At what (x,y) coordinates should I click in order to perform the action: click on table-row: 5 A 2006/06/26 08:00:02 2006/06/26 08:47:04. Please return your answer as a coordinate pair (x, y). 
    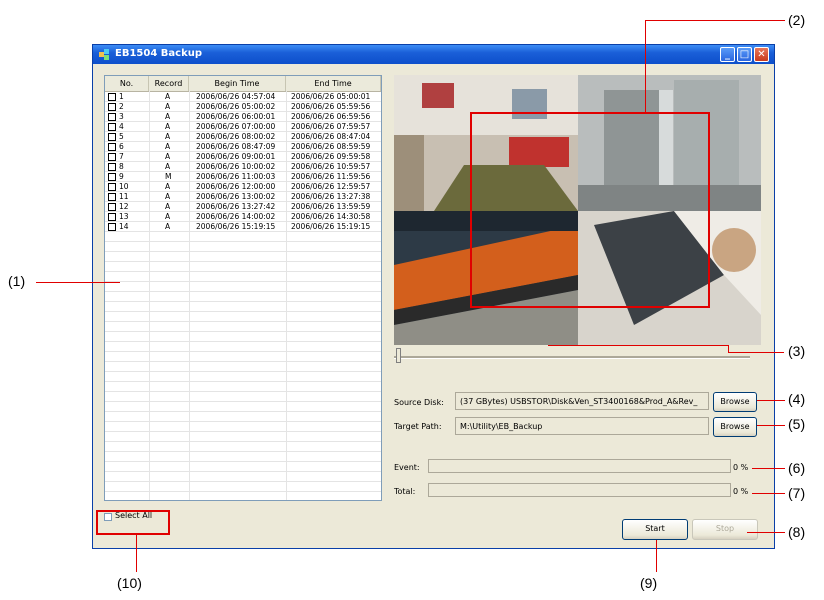
    Looking at the image, I should click on (243, 137).